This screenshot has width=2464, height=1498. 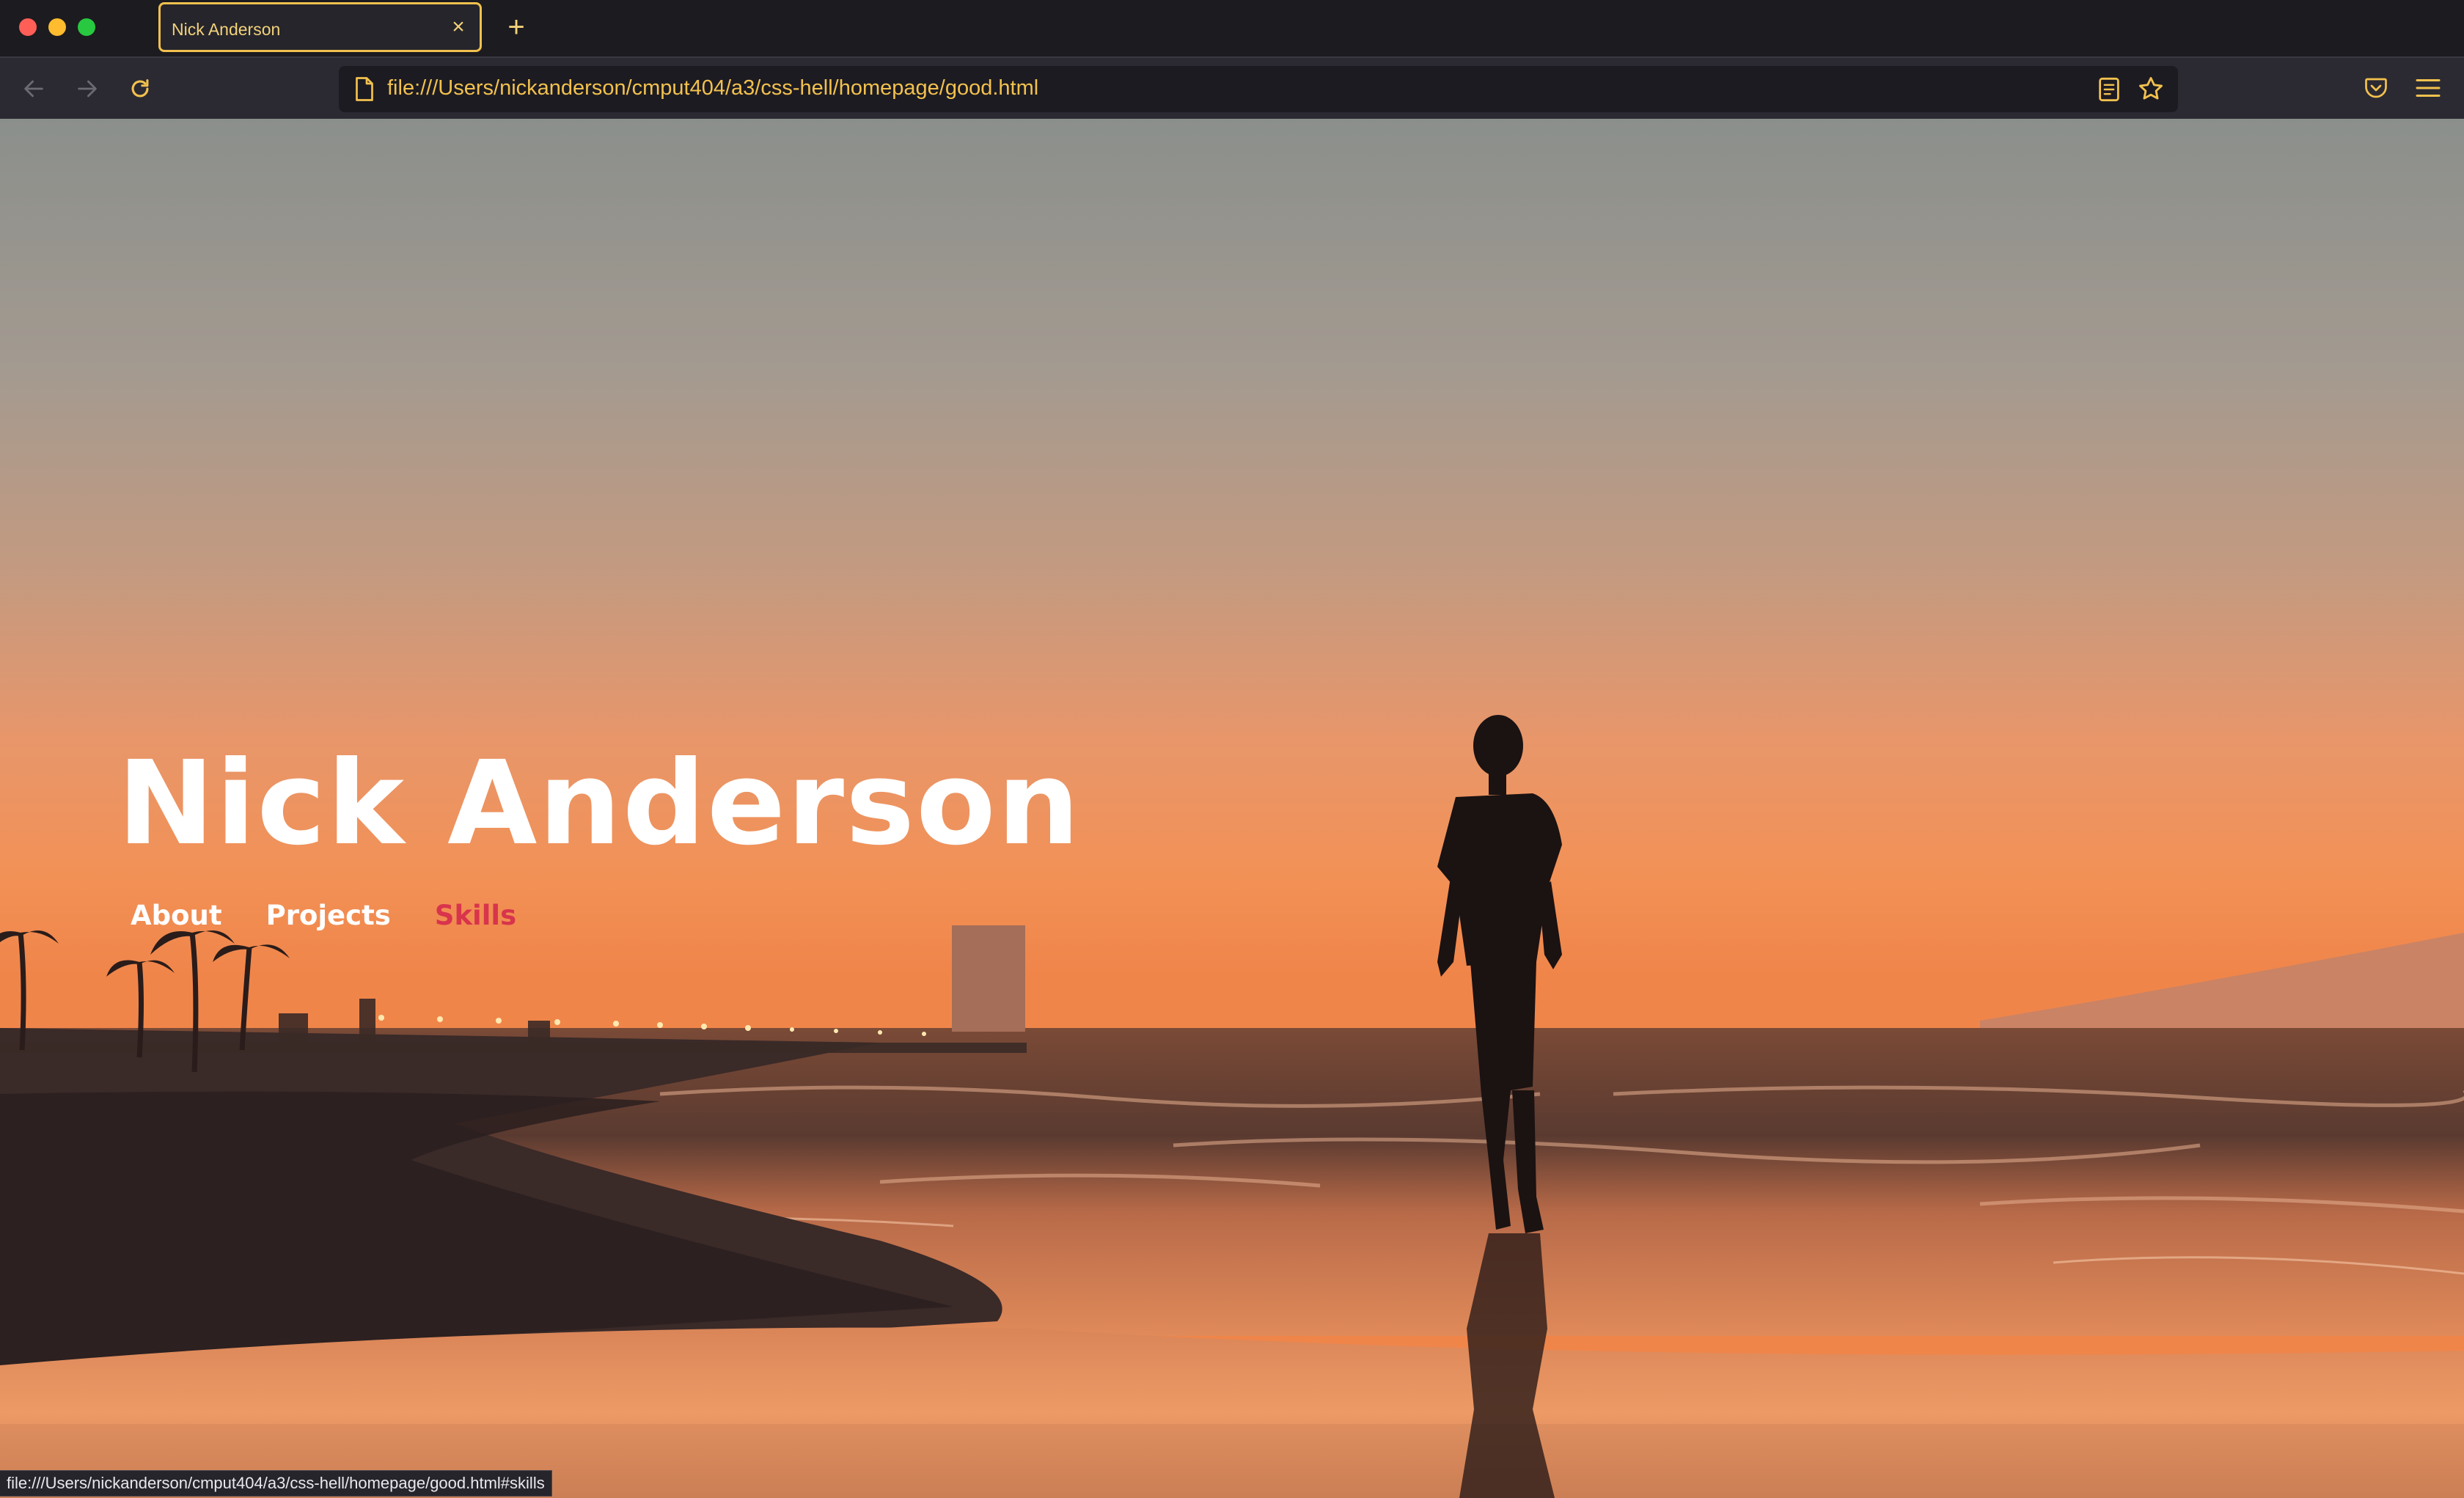 What do you see at coordinates (2376, 88) in the screenshot?
I see `pocket-icon` at bounding box center [2376, 88].